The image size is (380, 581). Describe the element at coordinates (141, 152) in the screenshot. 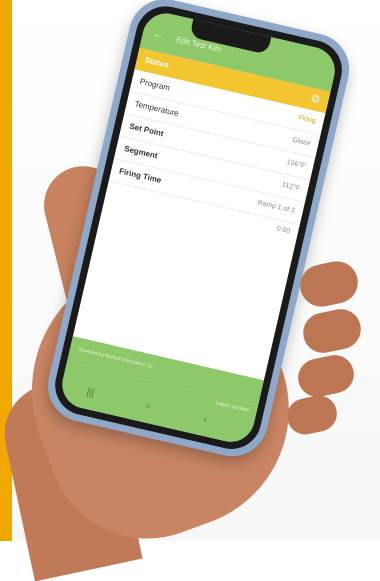

I see `detail-label: Segment` at that location.